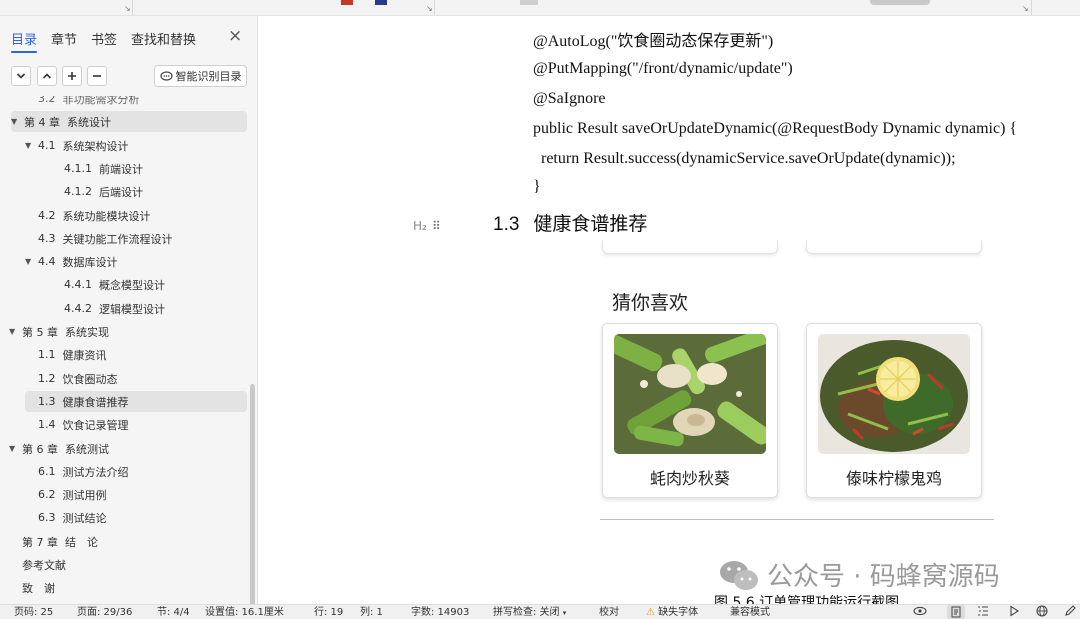  I want to click on toc-item: ▼ 第 6 章系统测试, so click(59, 448).